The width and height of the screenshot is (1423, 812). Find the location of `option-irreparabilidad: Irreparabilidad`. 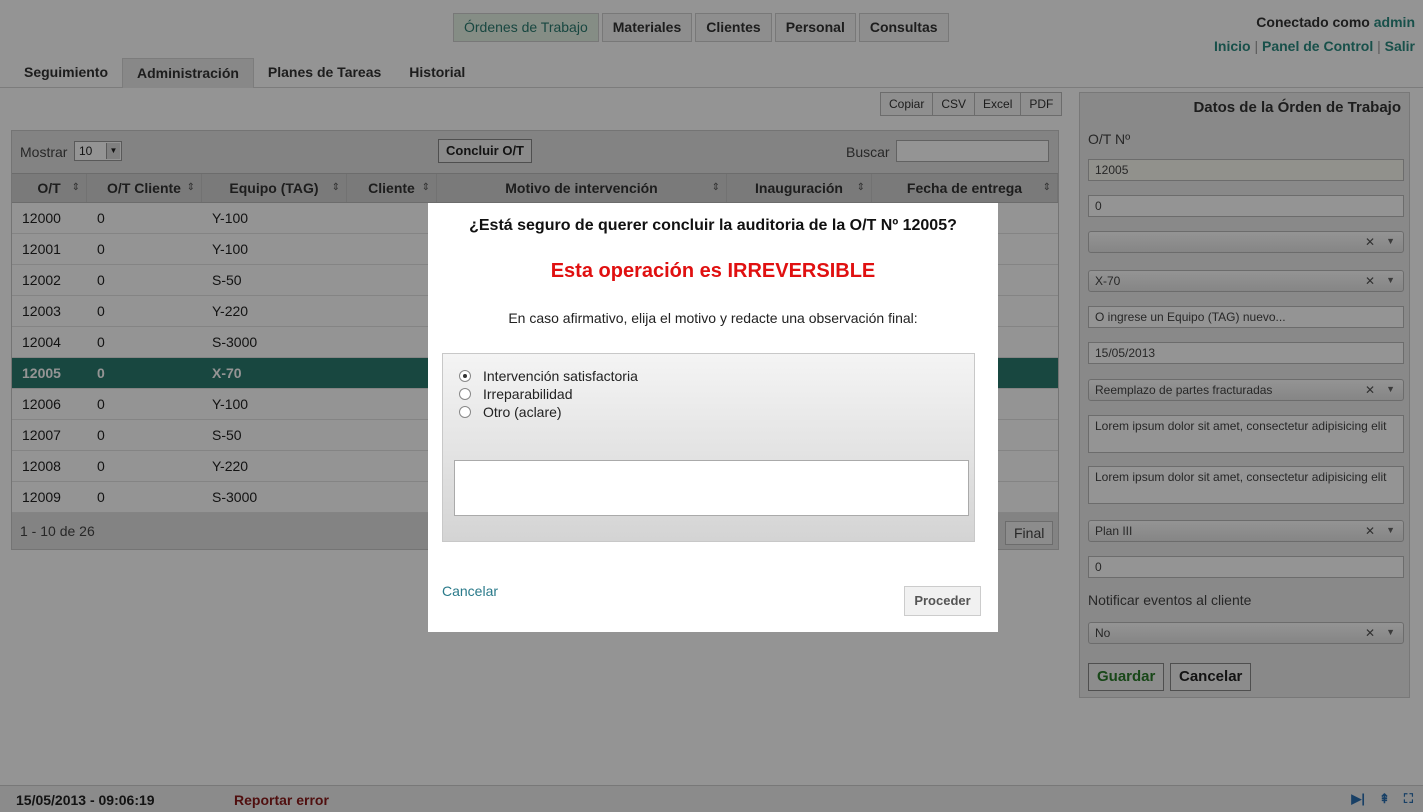

option-irreparabilidad: Irreparabilidad is located at coordinates (516, 394).